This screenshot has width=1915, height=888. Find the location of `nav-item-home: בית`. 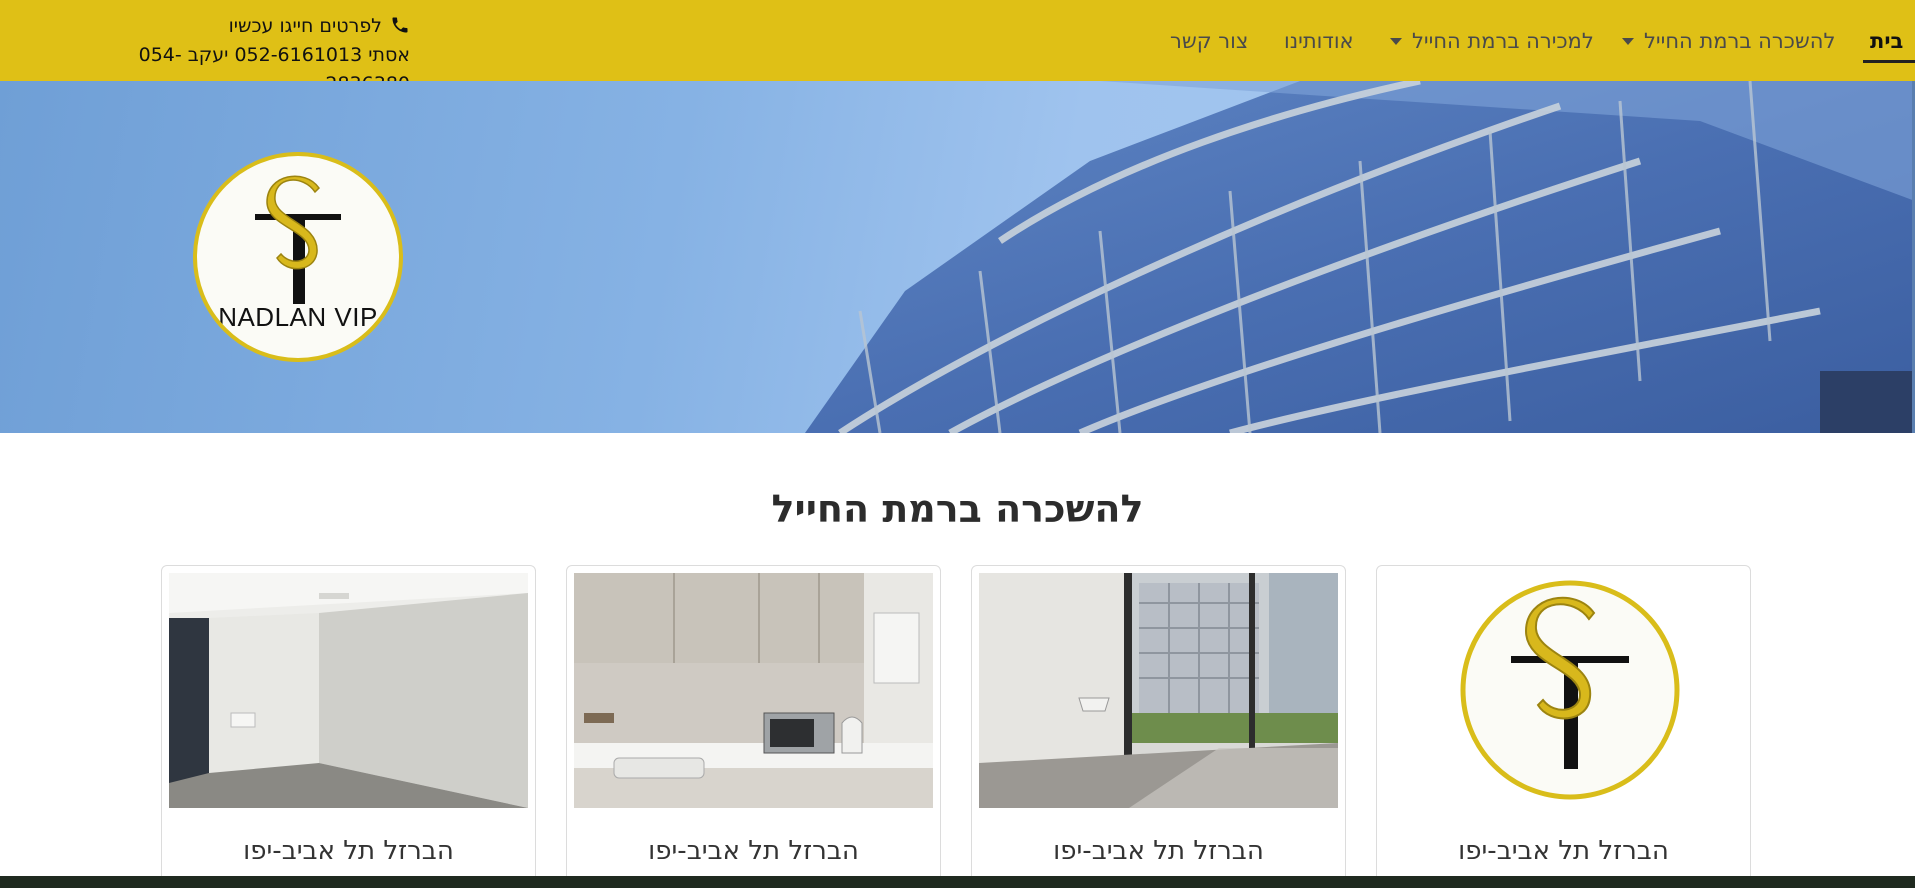

nav-item-home: בית is located at coordinates (1886, 41).